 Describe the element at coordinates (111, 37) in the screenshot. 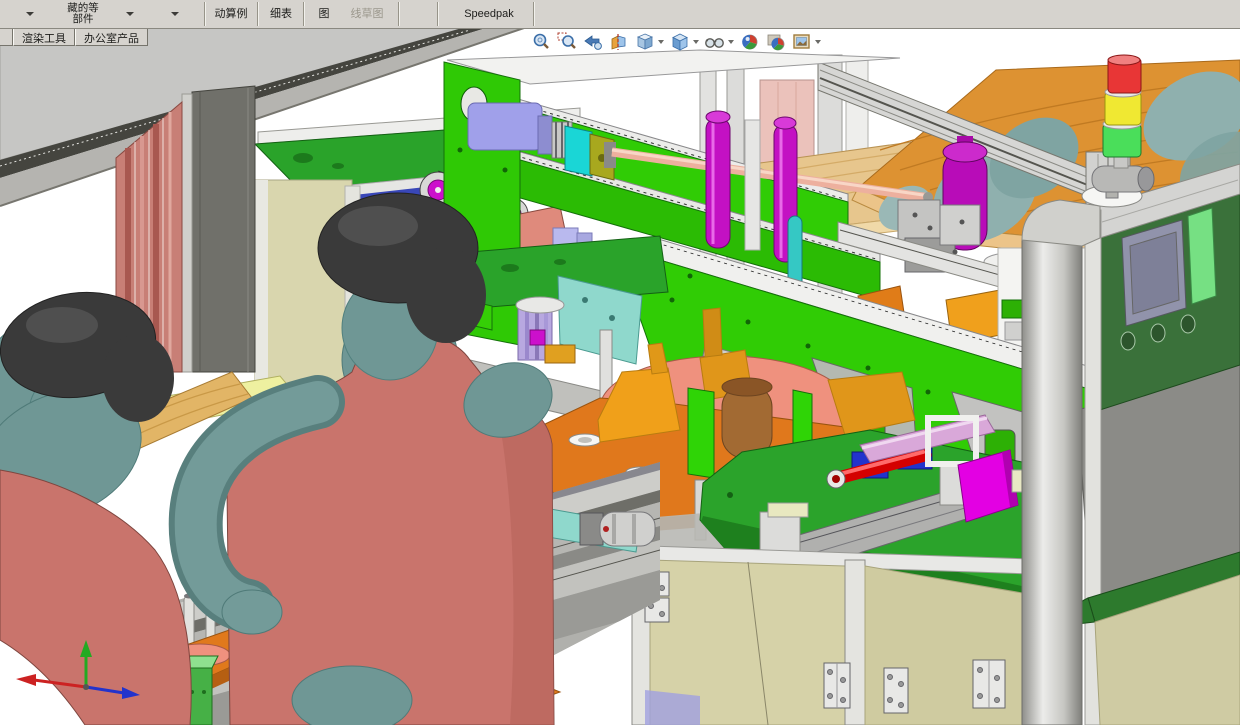

I see `tab-office-products: 办公室产品` at that location.